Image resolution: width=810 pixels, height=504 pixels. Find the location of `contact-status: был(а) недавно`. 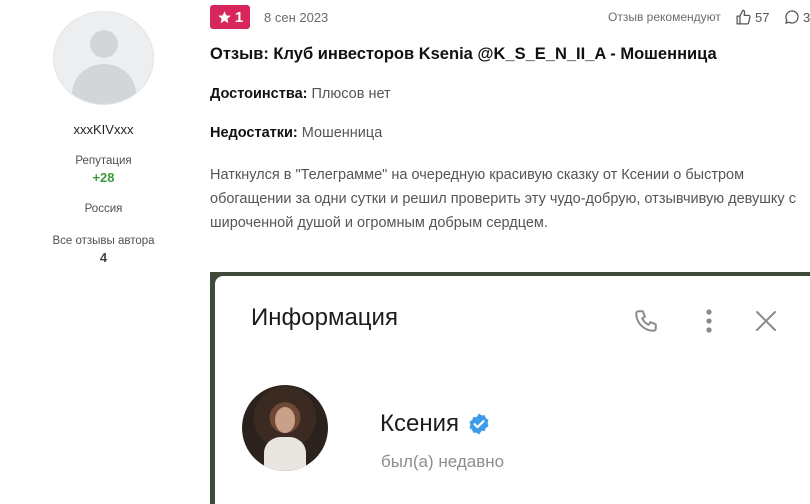

contact-status: был(а) недавно is located at coordinates (443, 461).